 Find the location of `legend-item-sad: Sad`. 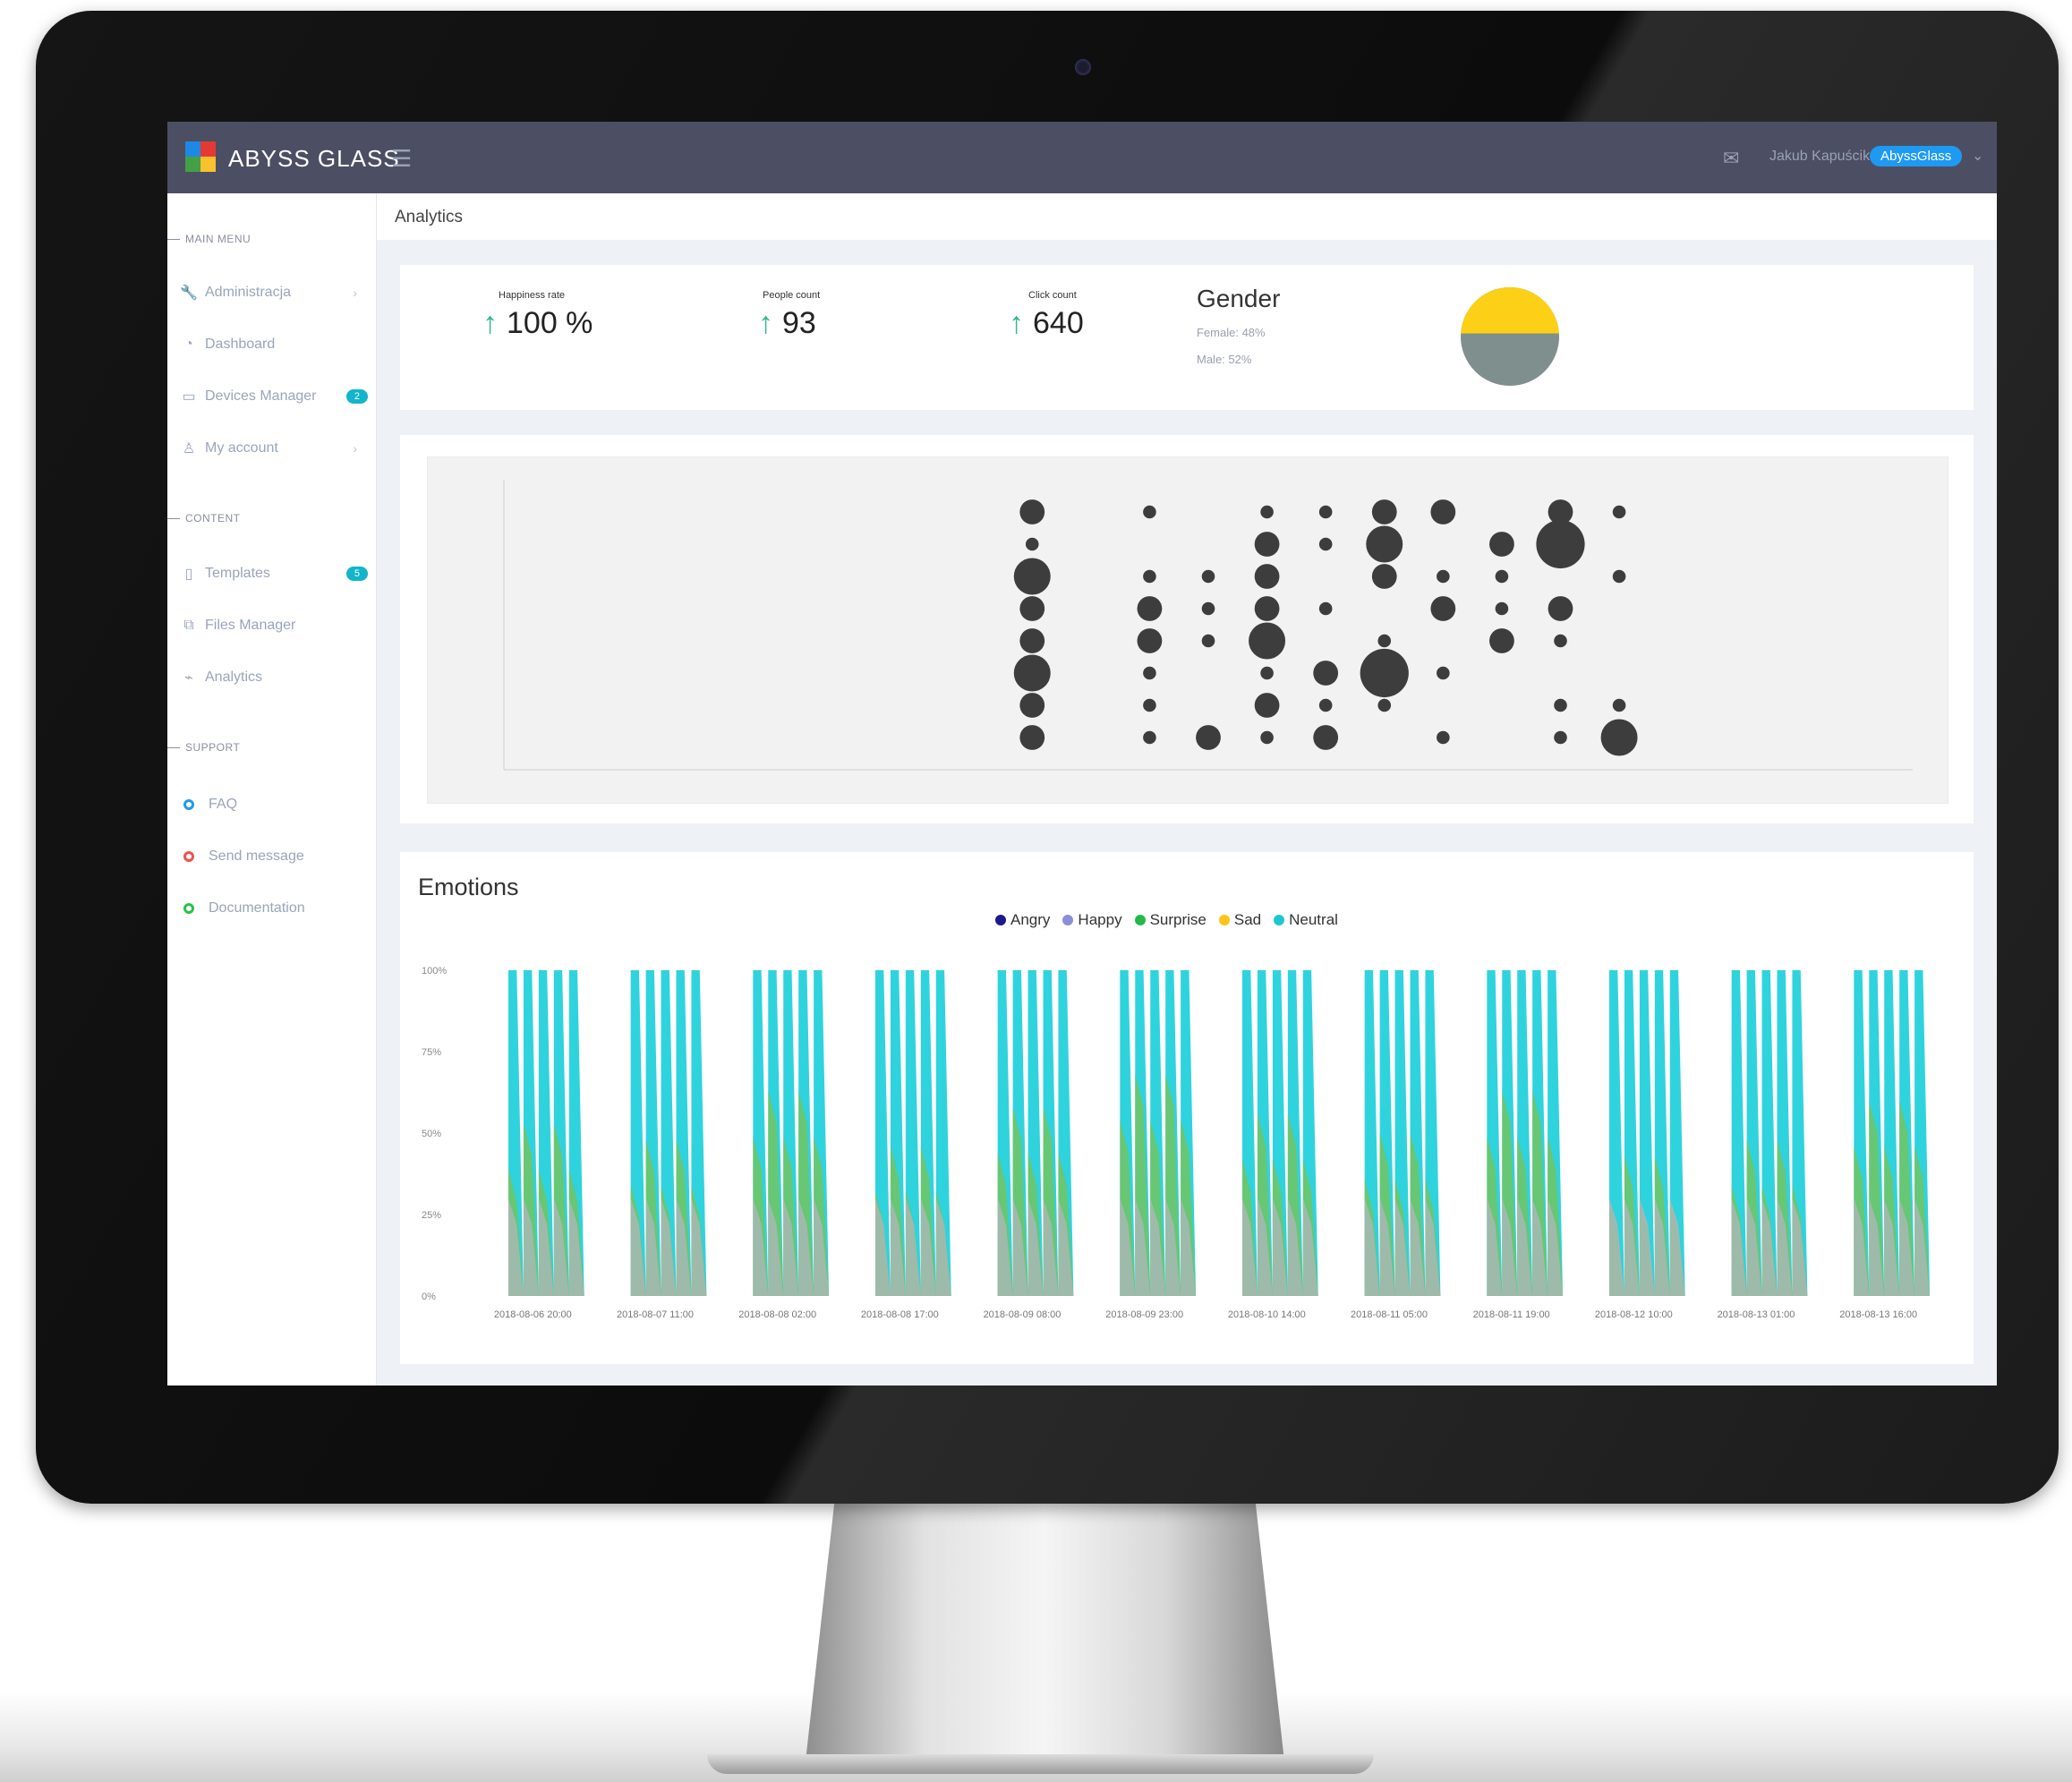

legend-item-sad: Sad is located at coordinates (1240, 920).